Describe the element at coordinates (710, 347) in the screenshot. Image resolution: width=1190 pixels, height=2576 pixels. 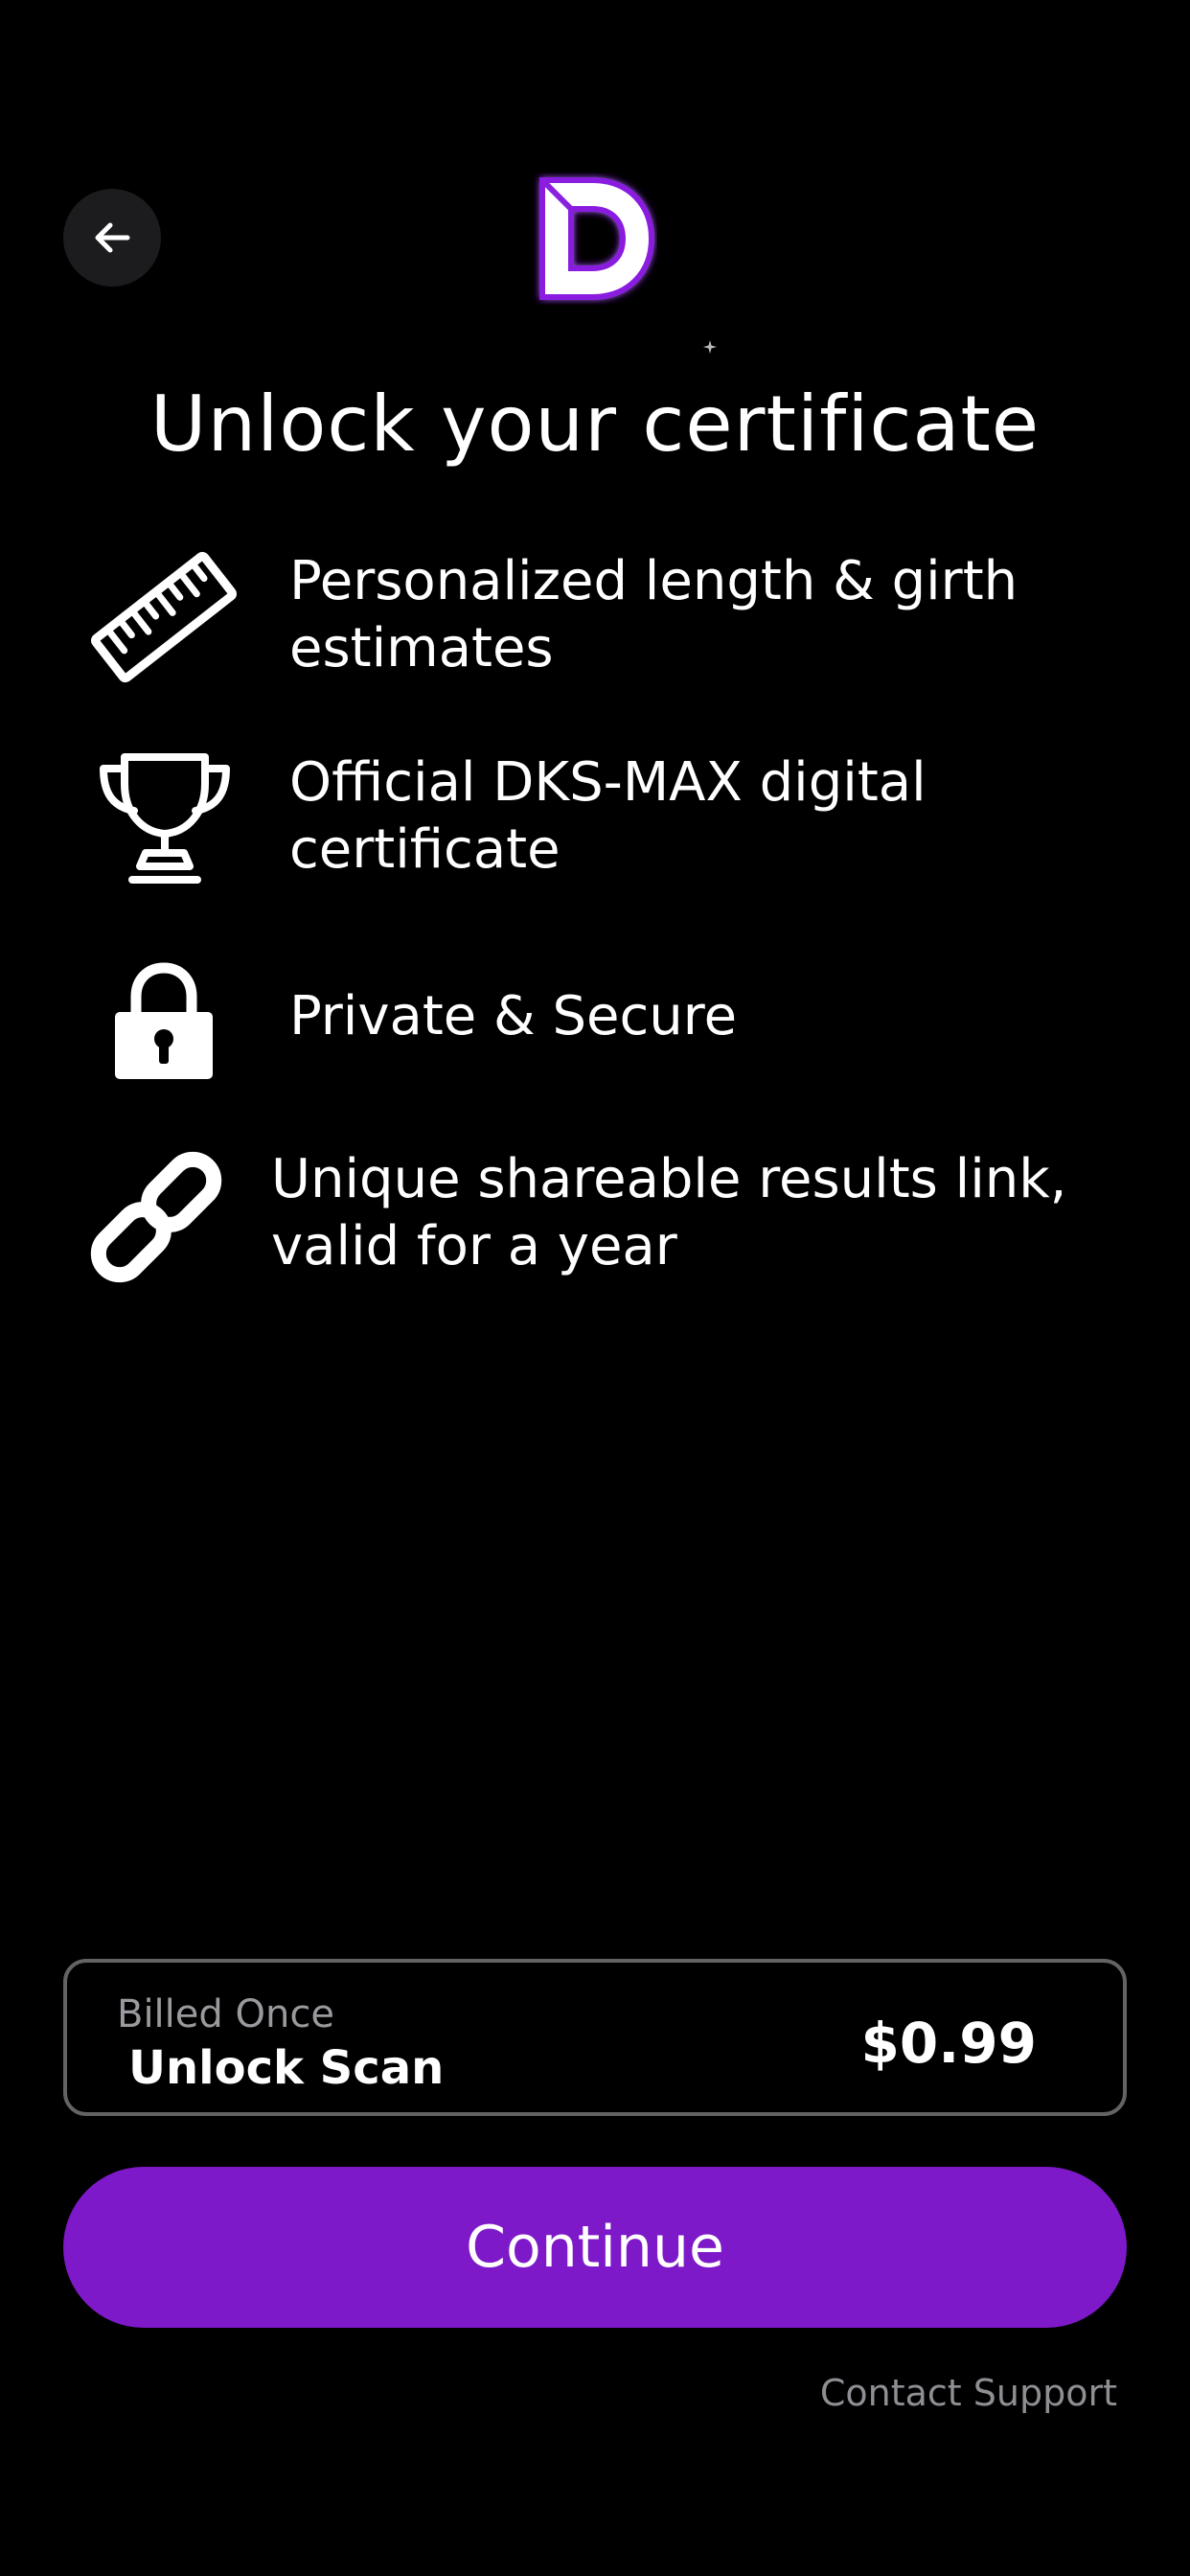
I see `sparkle-icon` at that location.